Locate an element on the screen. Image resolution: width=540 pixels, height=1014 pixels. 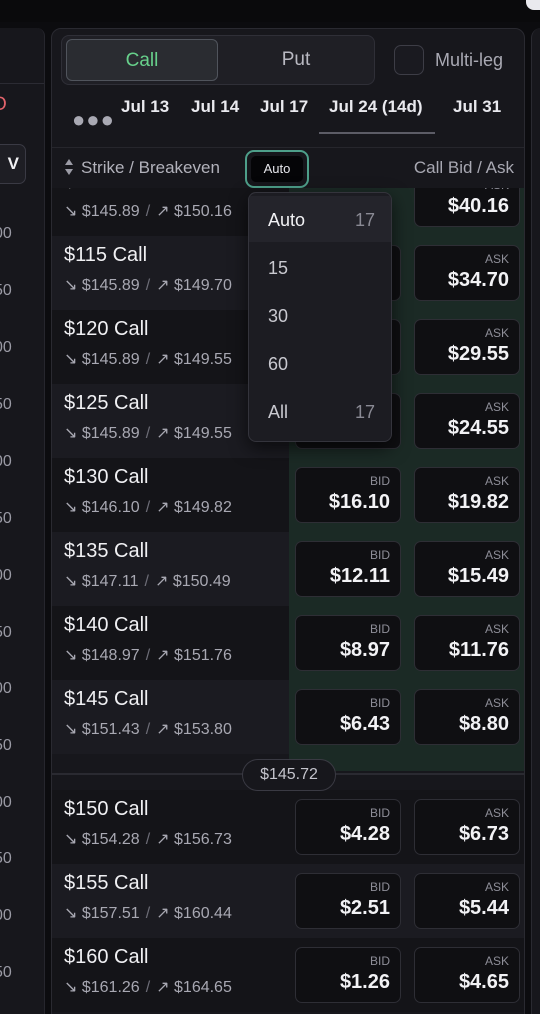
dropdown-option-30: 30 is located at coordinates (320, 315).